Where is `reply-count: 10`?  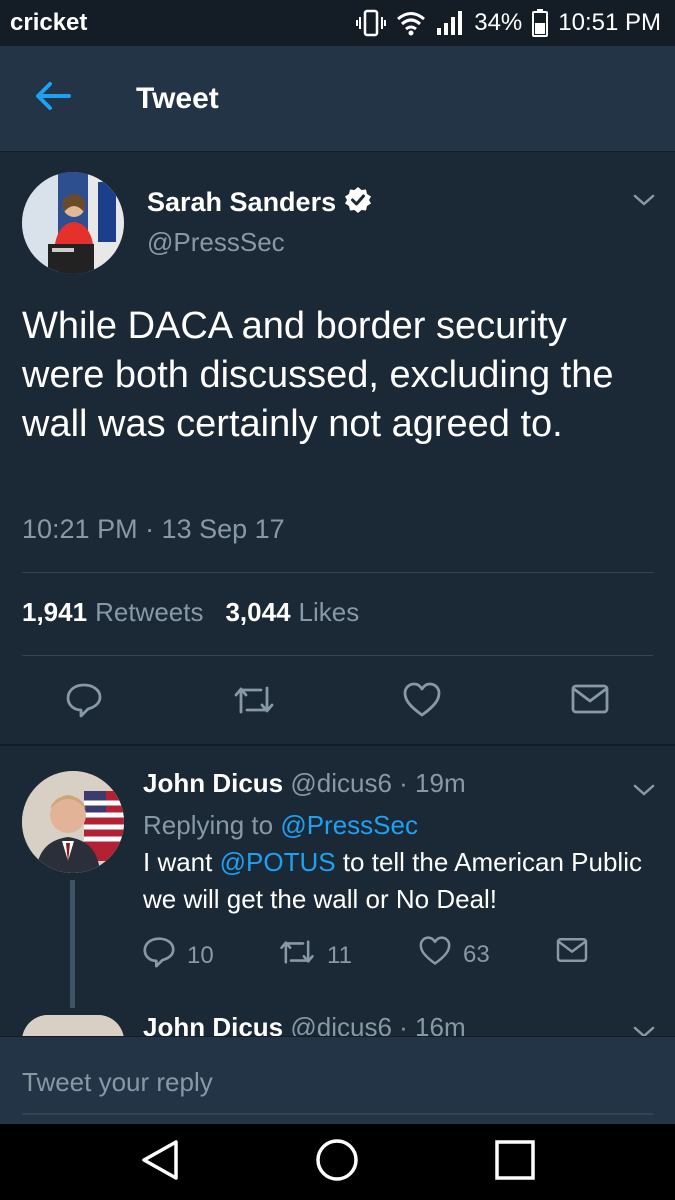
reply-count: 10 is located at coordinates (200, 955).